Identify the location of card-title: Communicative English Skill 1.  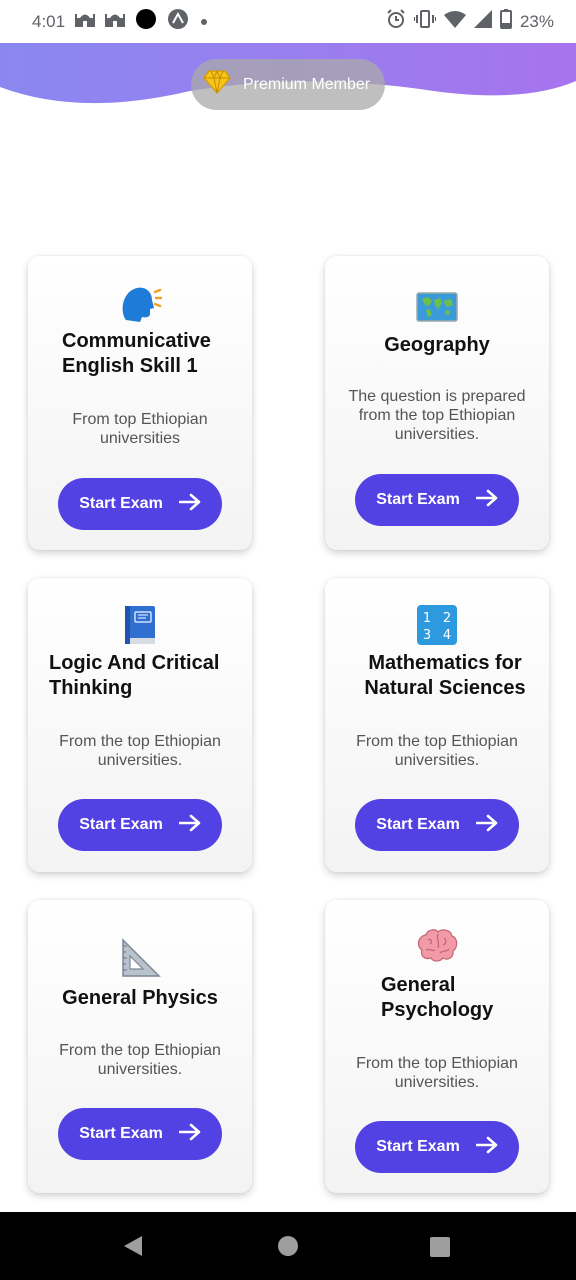
(136, 353).